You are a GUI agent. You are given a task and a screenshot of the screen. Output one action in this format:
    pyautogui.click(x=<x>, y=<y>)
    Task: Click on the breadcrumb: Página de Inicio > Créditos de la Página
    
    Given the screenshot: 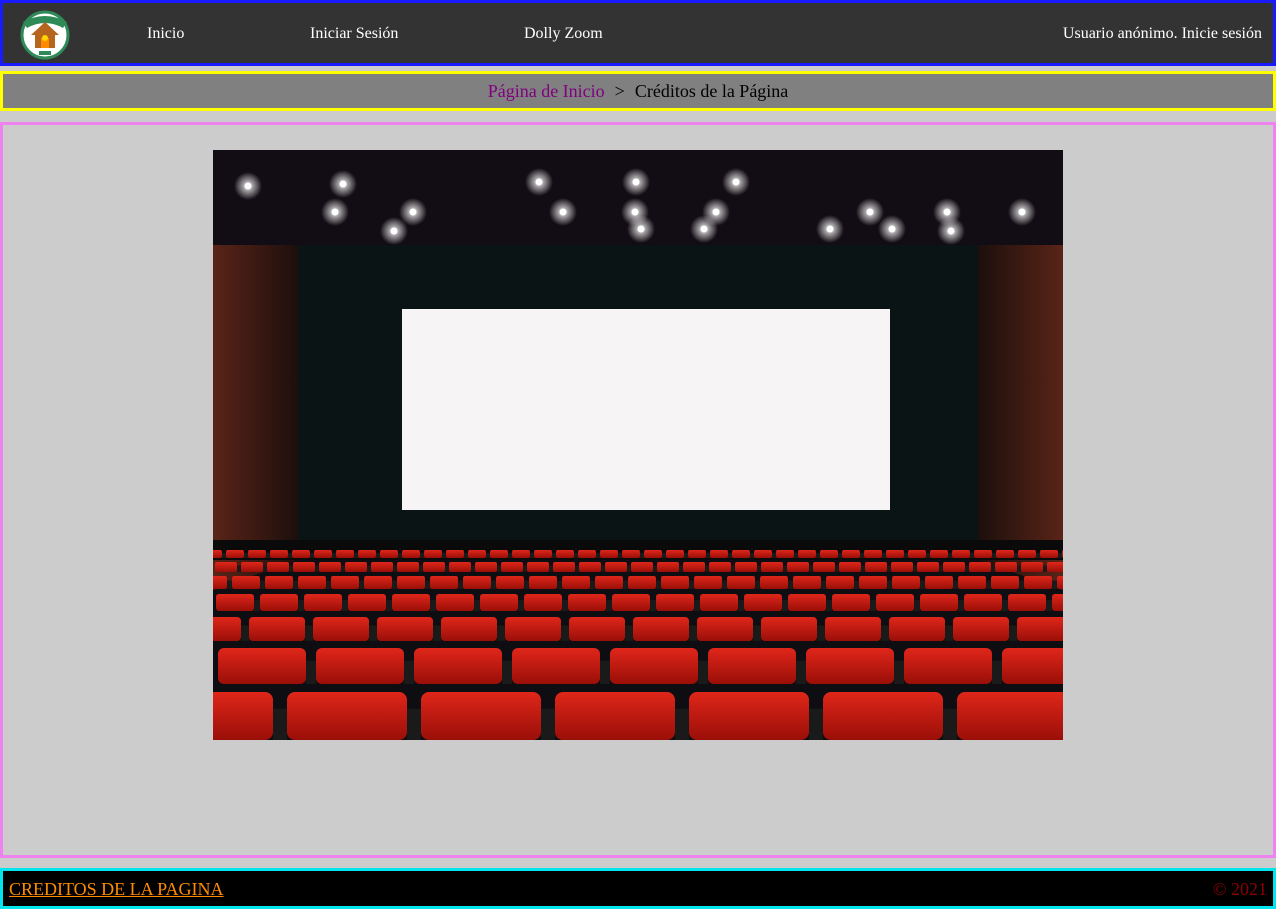 What is the action you would take?
    pyautogui.click(x=638, y=91)
    